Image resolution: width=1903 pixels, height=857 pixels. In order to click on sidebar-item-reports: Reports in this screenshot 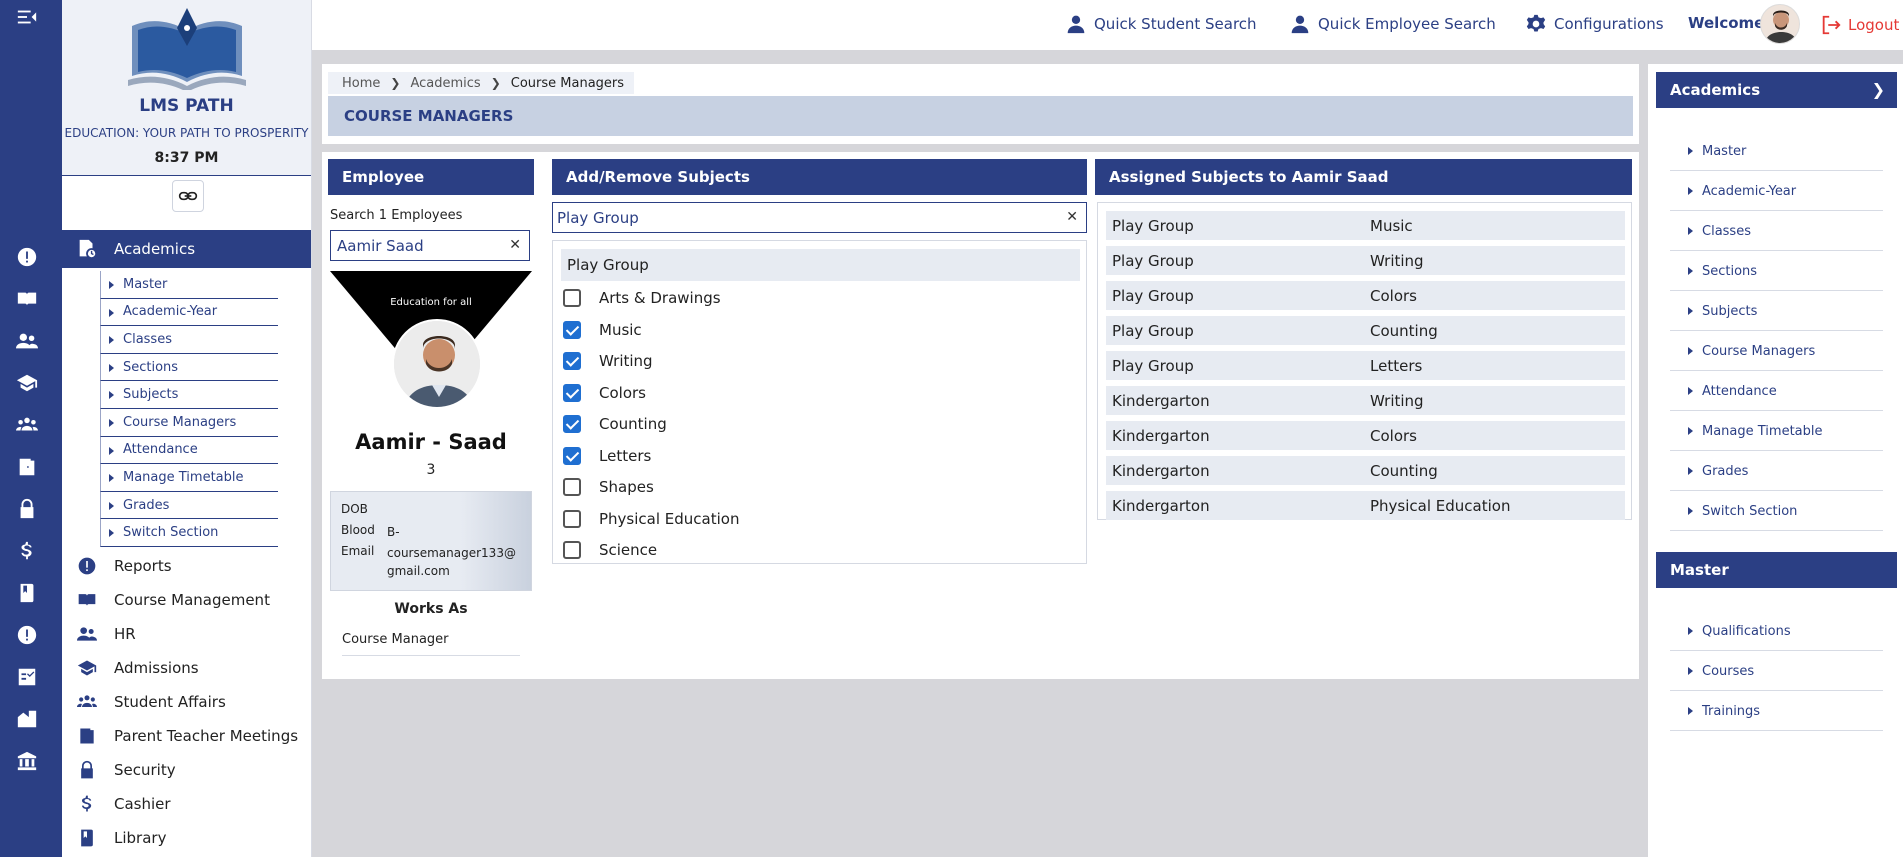, I will do `click(186, 566)`.